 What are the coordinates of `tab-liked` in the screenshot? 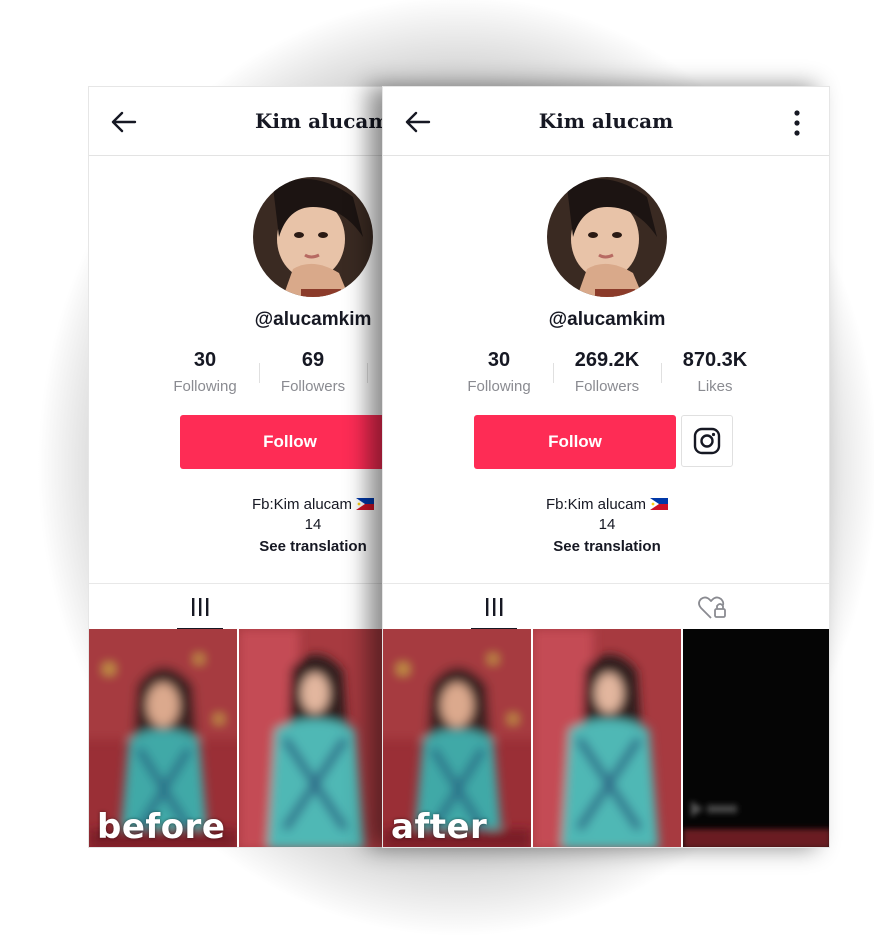 It's located at (713, 608).